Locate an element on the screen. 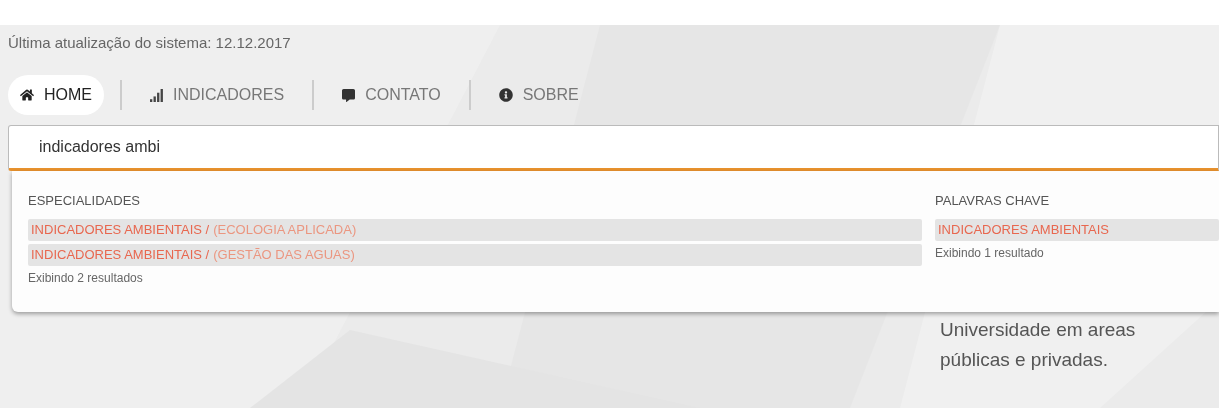 This screenshot has width=1219, height=408. intro-text: públicas e privadas. is located at coordinates (1024, 360).